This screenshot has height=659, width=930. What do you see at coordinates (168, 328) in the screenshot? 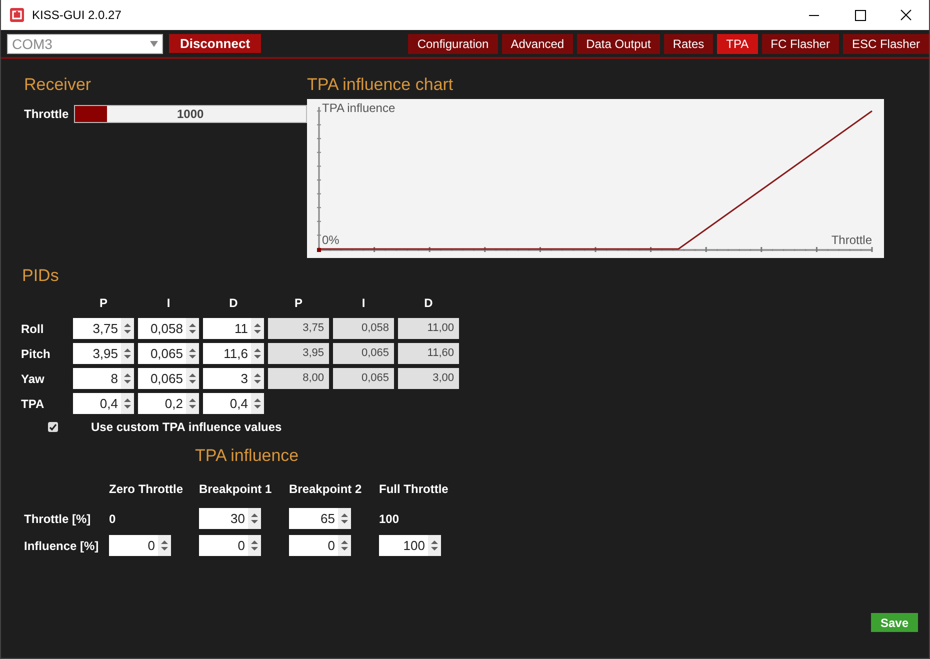
I see `number-field: 0,058` at bounding box center [168, 328].